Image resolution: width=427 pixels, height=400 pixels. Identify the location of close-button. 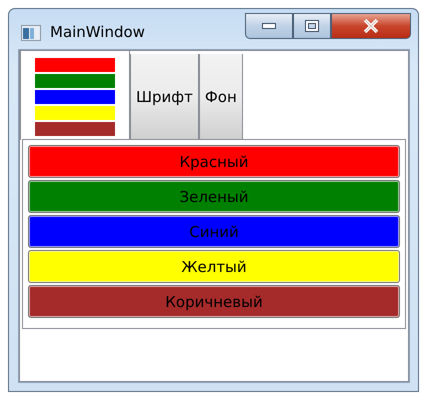
(371, 26).